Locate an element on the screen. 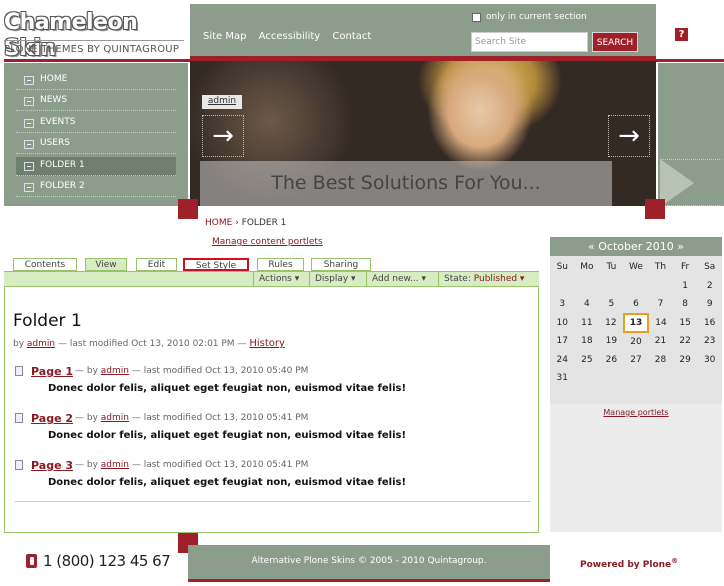 Image resolution: width=724 pixels, height=586 pixels. nav-item-label: USERS is located at coordinates (55, 143).